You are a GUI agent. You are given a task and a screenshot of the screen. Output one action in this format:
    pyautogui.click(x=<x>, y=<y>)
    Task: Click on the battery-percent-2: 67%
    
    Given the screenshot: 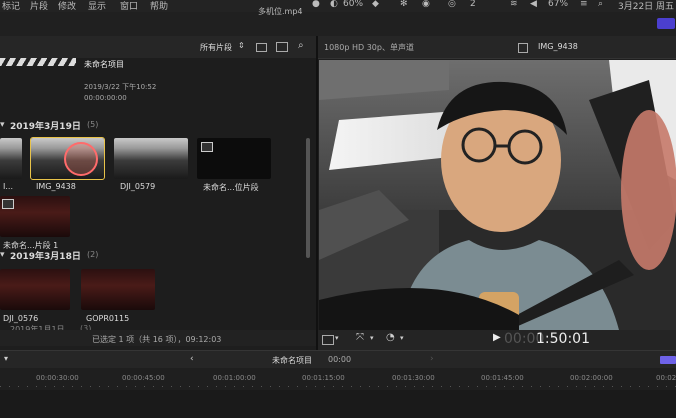 What is the action you would take?
    pyautogui.click(x=558, y=4)
    